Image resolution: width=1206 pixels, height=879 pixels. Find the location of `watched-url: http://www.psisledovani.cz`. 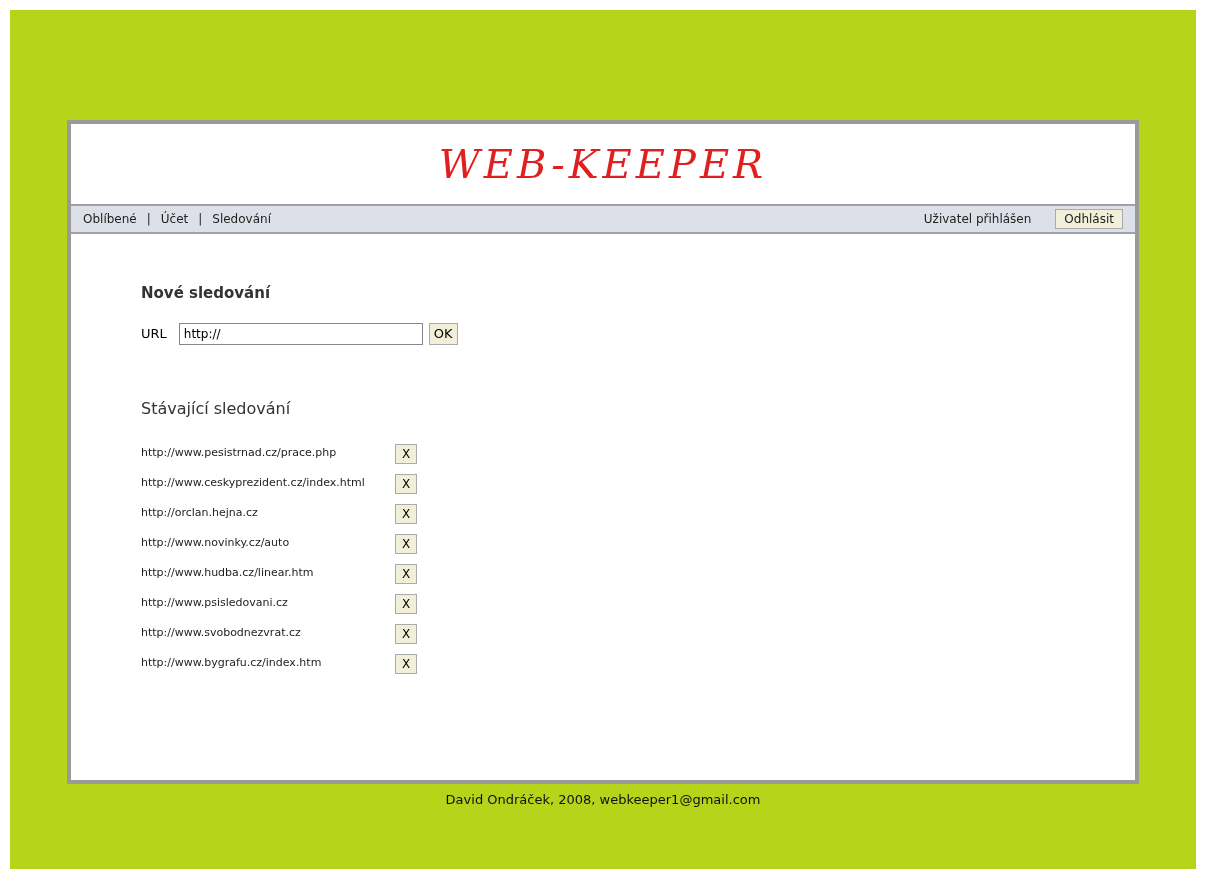

watched-url: http://www.psisledovani.cz is located at coordinates (268, 603).